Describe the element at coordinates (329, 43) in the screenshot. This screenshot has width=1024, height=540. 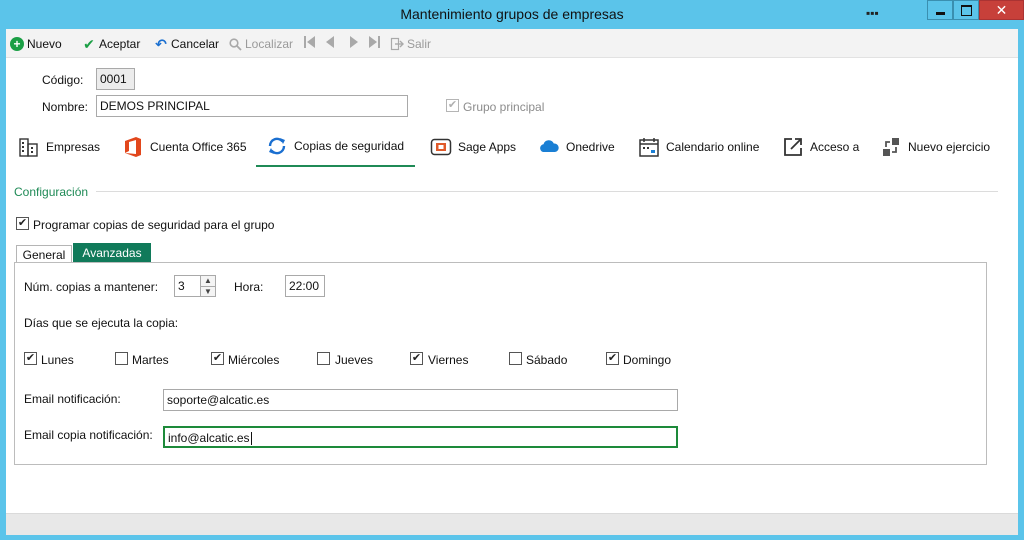
I see `previous-record-icon` at that location.